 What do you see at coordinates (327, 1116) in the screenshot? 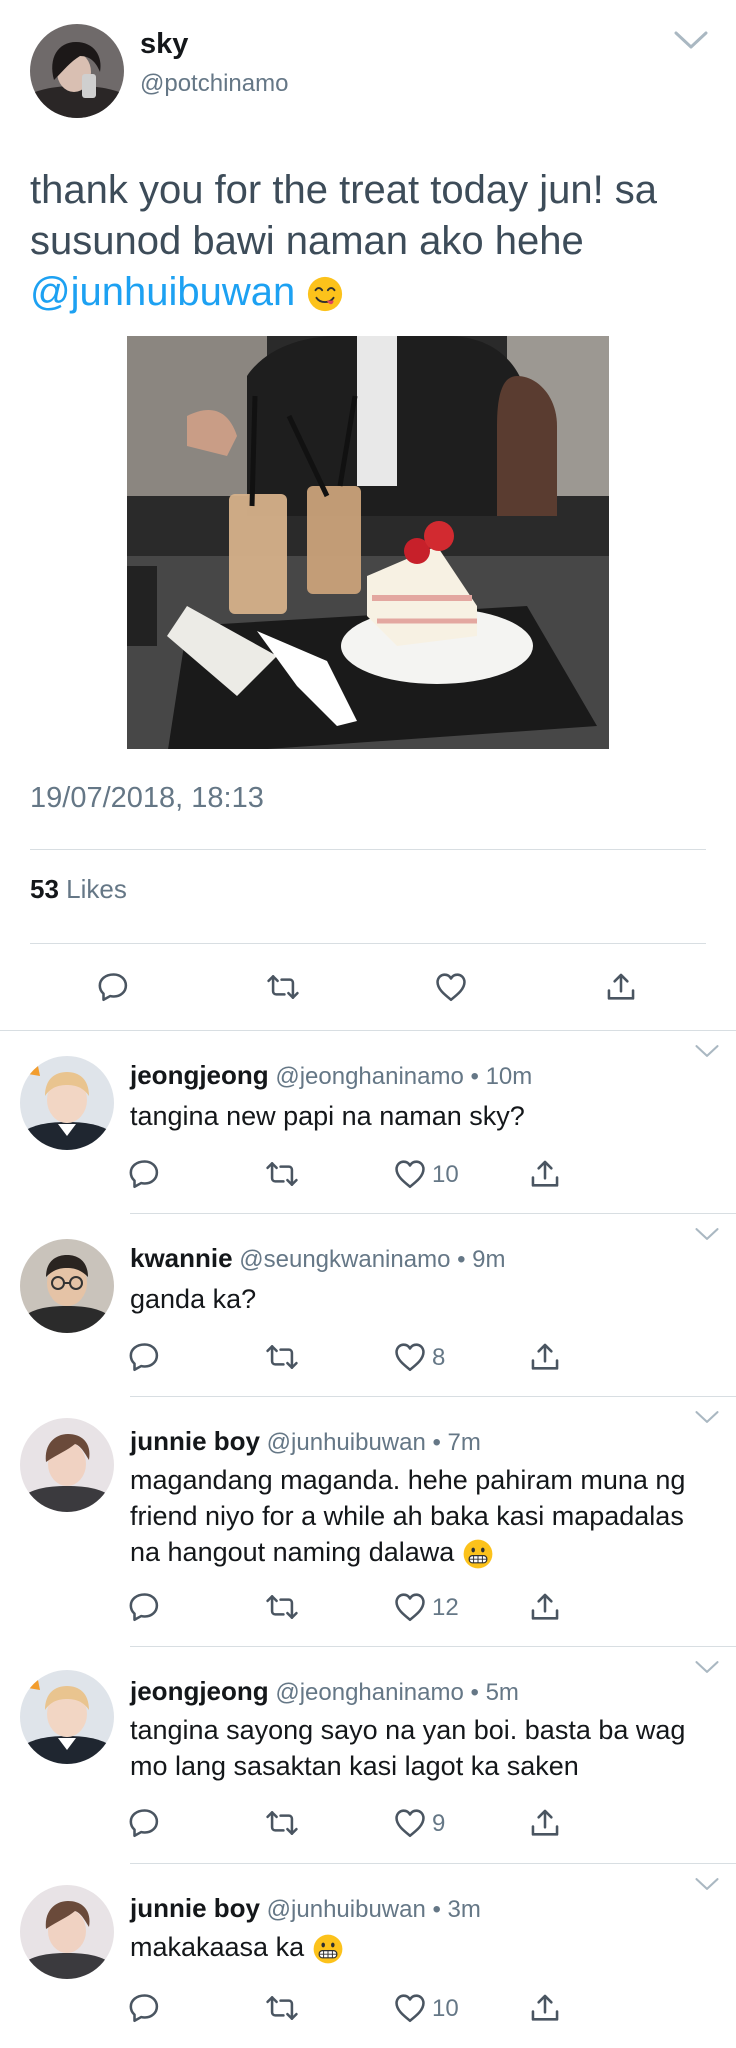
I see `reply-text: tangina new papi na naman sky?` at bounding box center [327, 1116].